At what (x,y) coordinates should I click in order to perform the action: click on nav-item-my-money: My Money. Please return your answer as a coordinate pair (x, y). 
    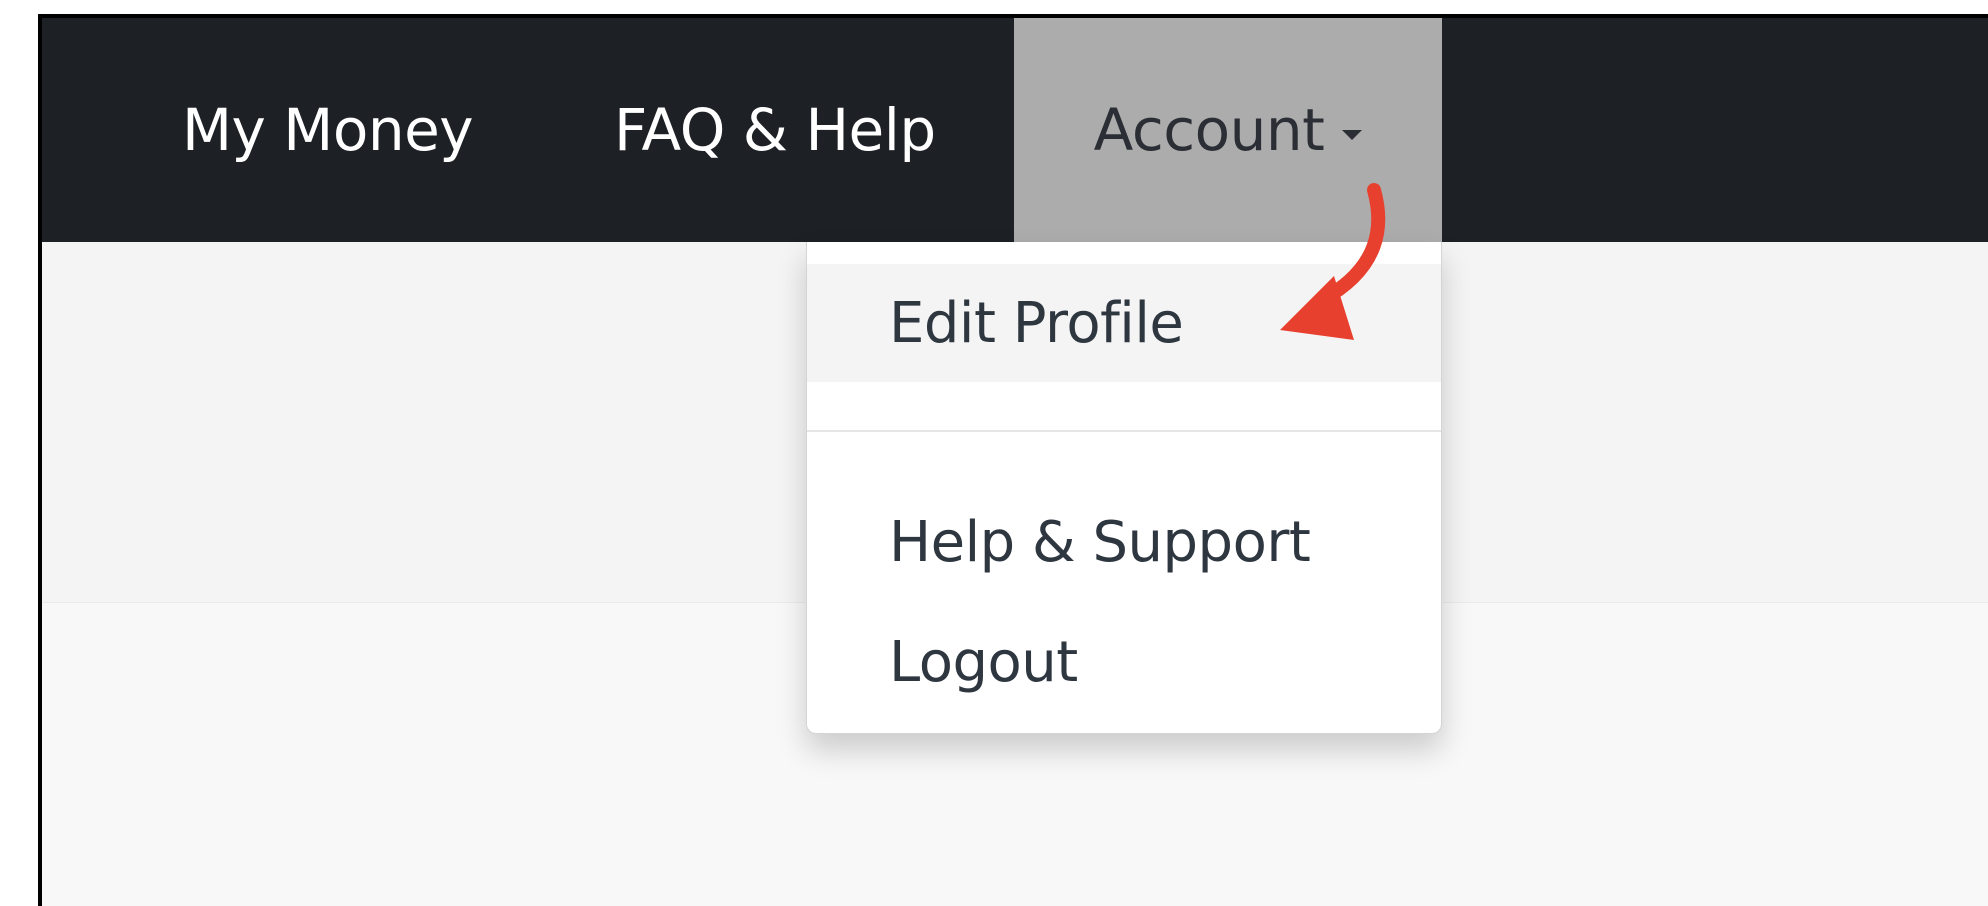
    Looking at the image, I should click on (342, 130).